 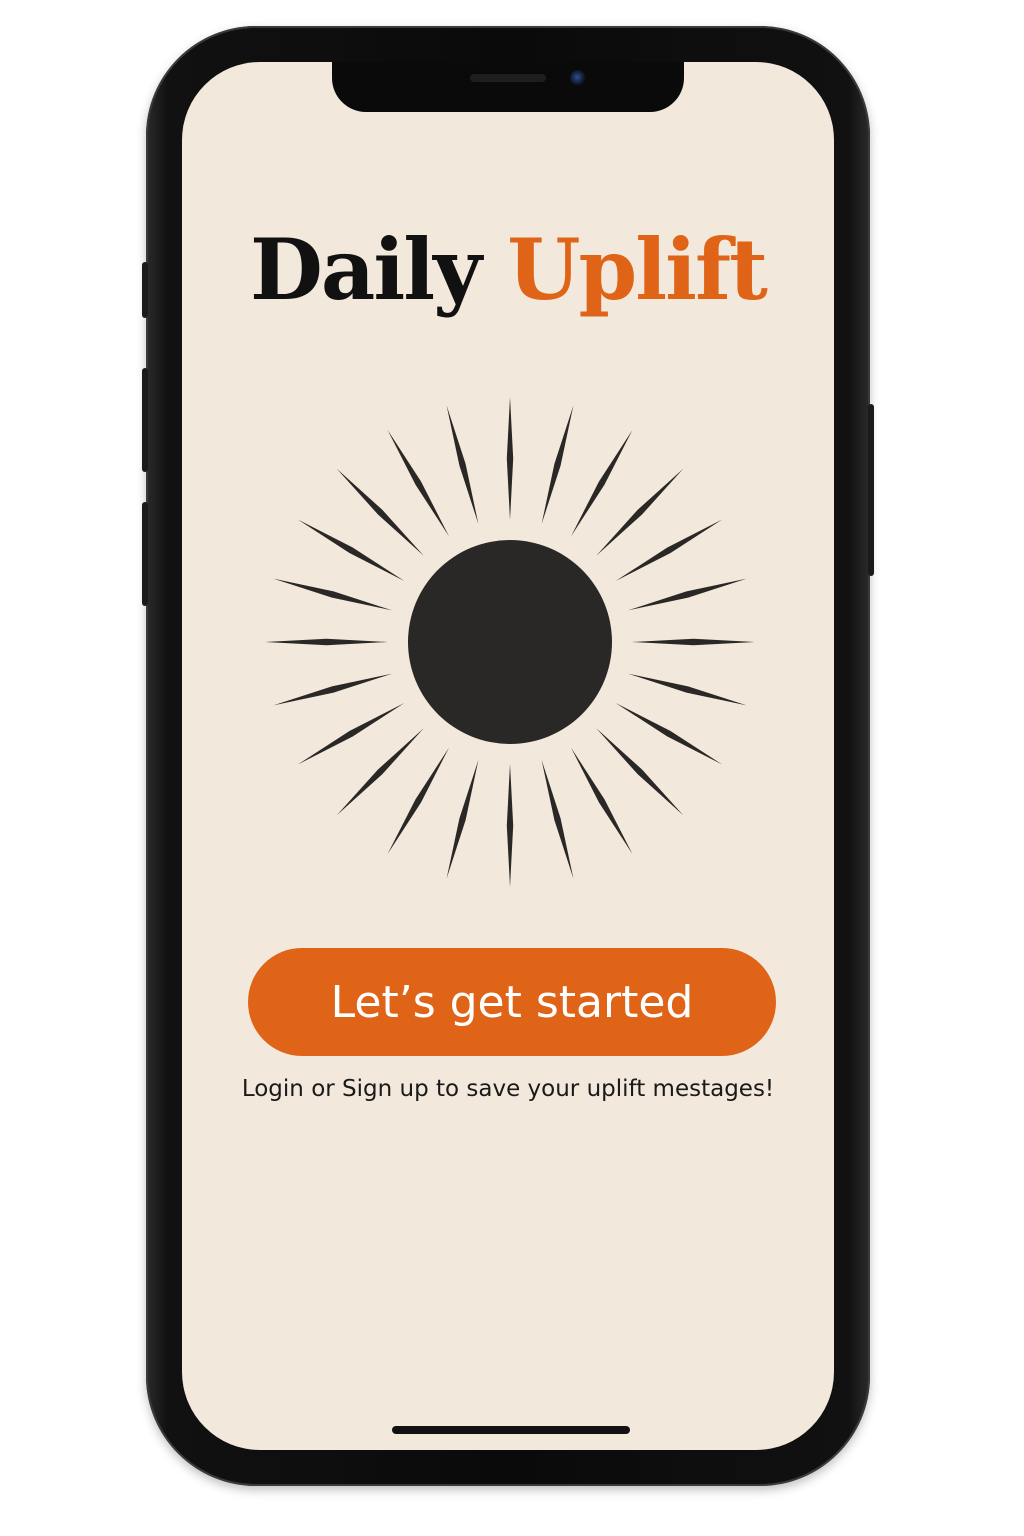 I want to click on get-started-button: Let’s get started, so click(x=512, y=1002).